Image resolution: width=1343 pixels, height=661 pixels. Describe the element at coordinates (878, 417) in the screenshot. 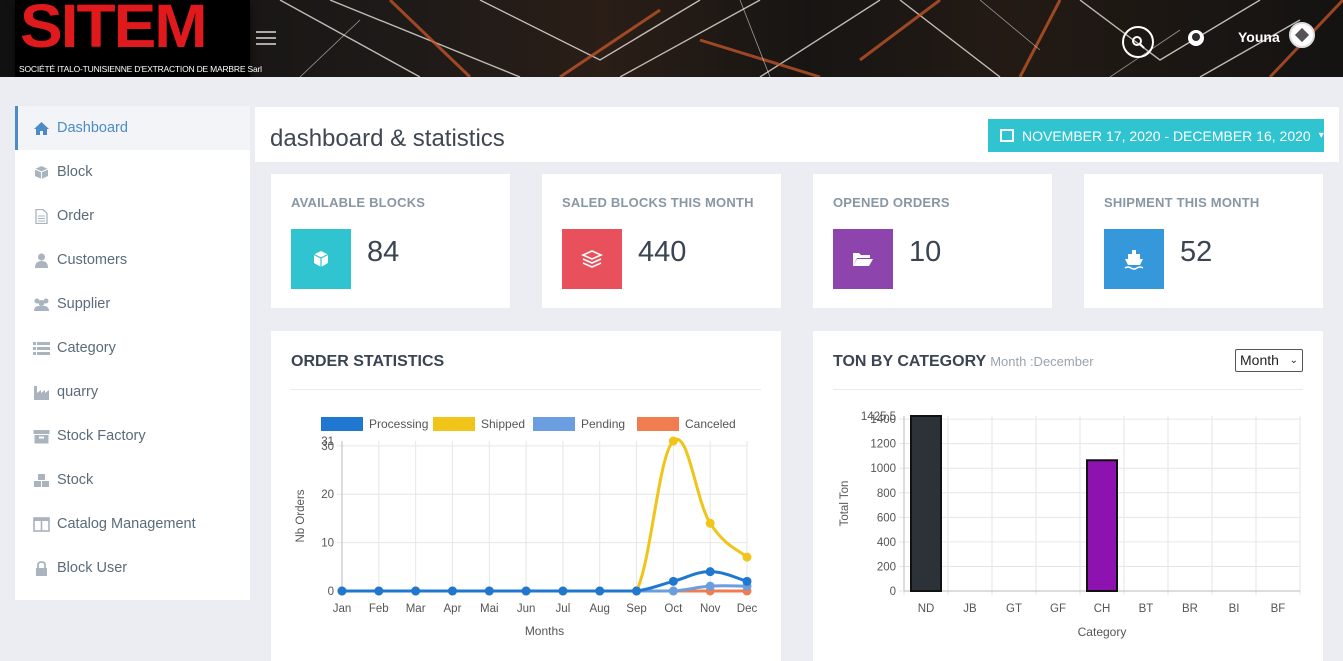

I see `y-max-label: 1425.5` at that location.